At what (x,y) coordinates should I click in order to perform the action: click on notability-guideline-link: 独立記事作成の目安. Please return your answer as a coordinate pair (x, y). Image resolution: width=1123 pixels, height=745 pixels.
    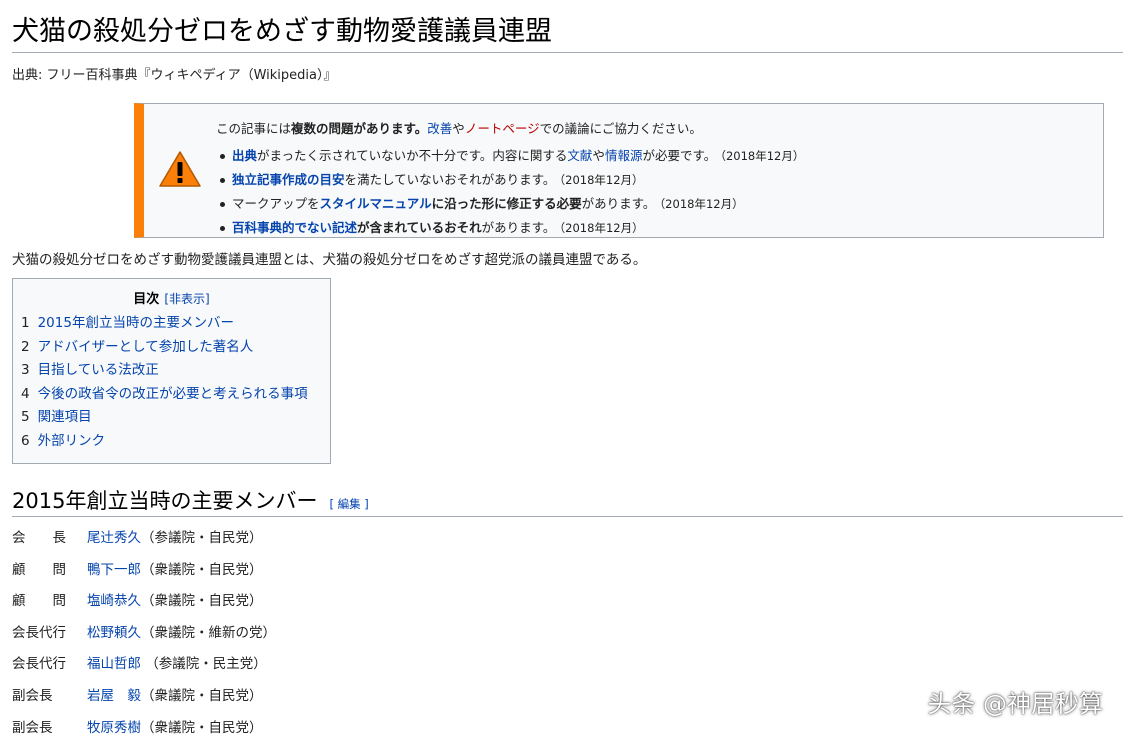
    Looking at the image, I should click on (288, 179).